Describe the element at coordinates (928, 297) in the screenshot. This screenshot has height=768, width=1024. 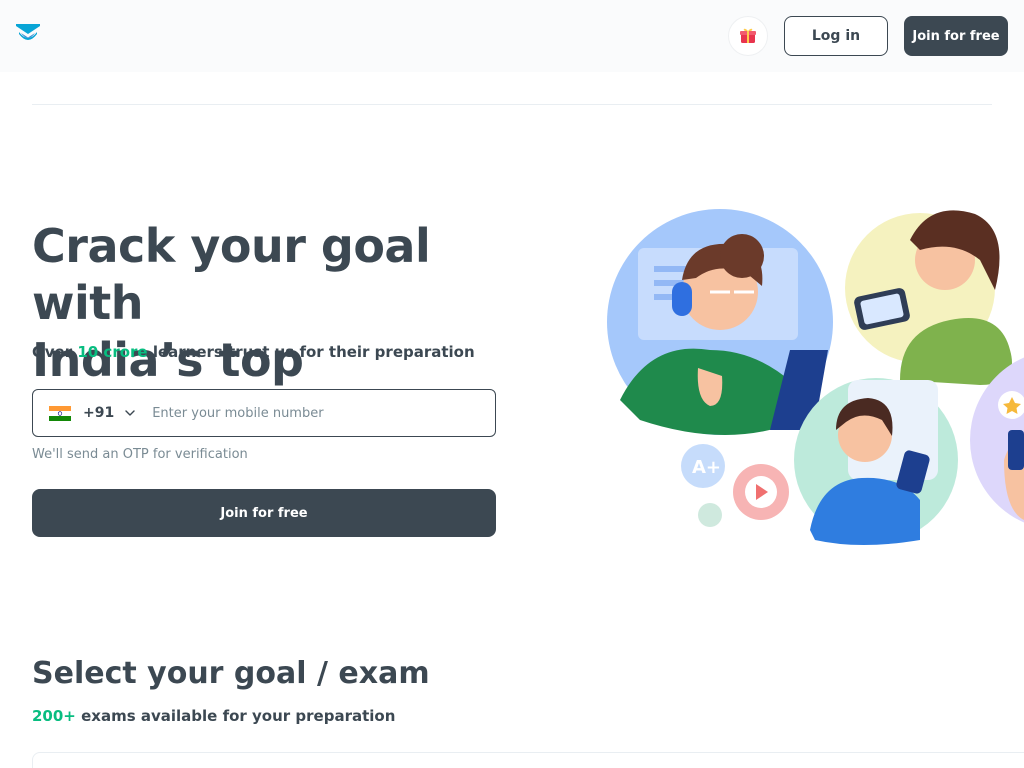
I see `woman-with-tablet-illustration` at that location.